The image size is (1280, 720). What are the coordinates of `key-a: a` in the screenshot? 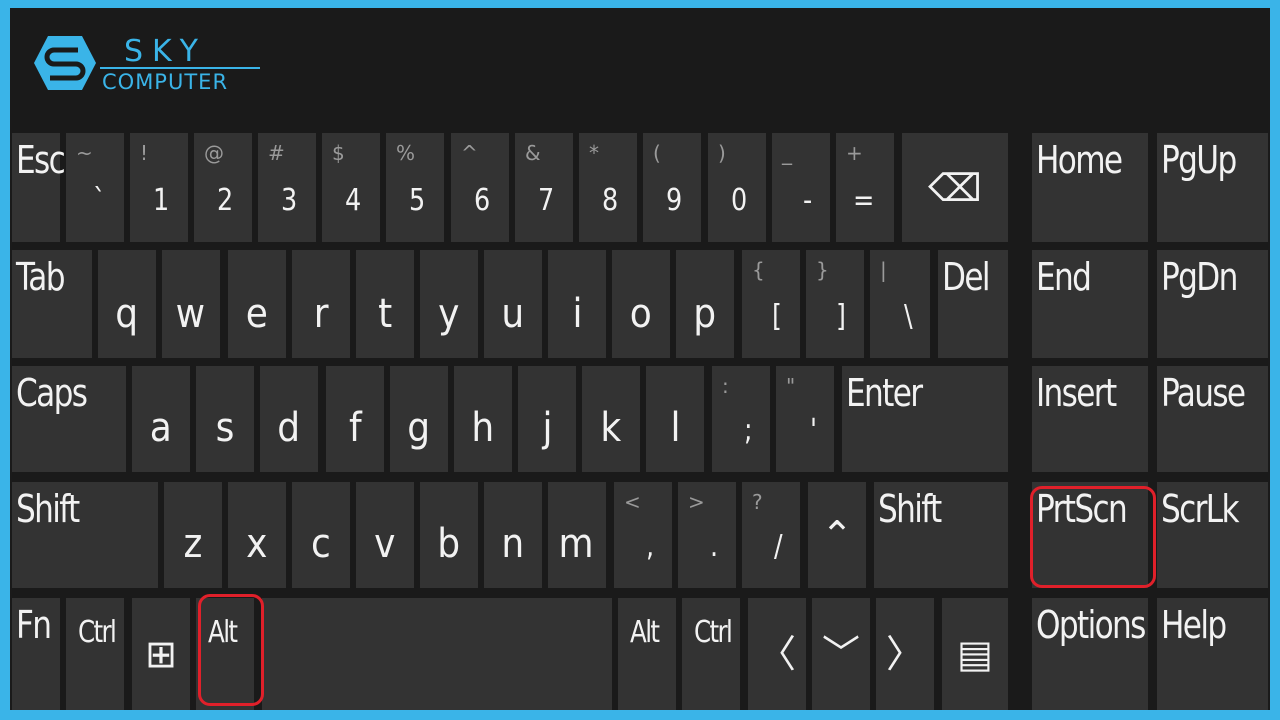 It's located at (161, 419).